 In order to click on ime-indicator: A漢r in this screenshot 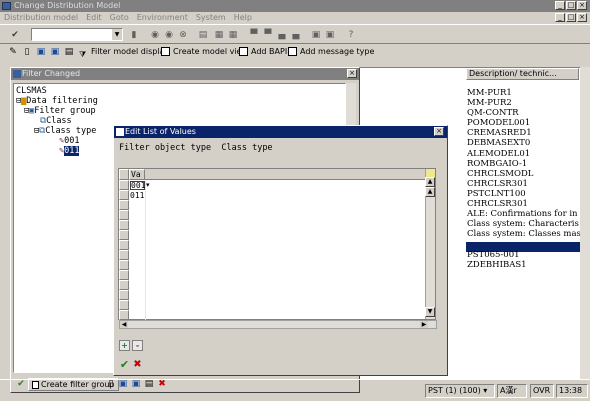, I will do `click(512, 391)`.